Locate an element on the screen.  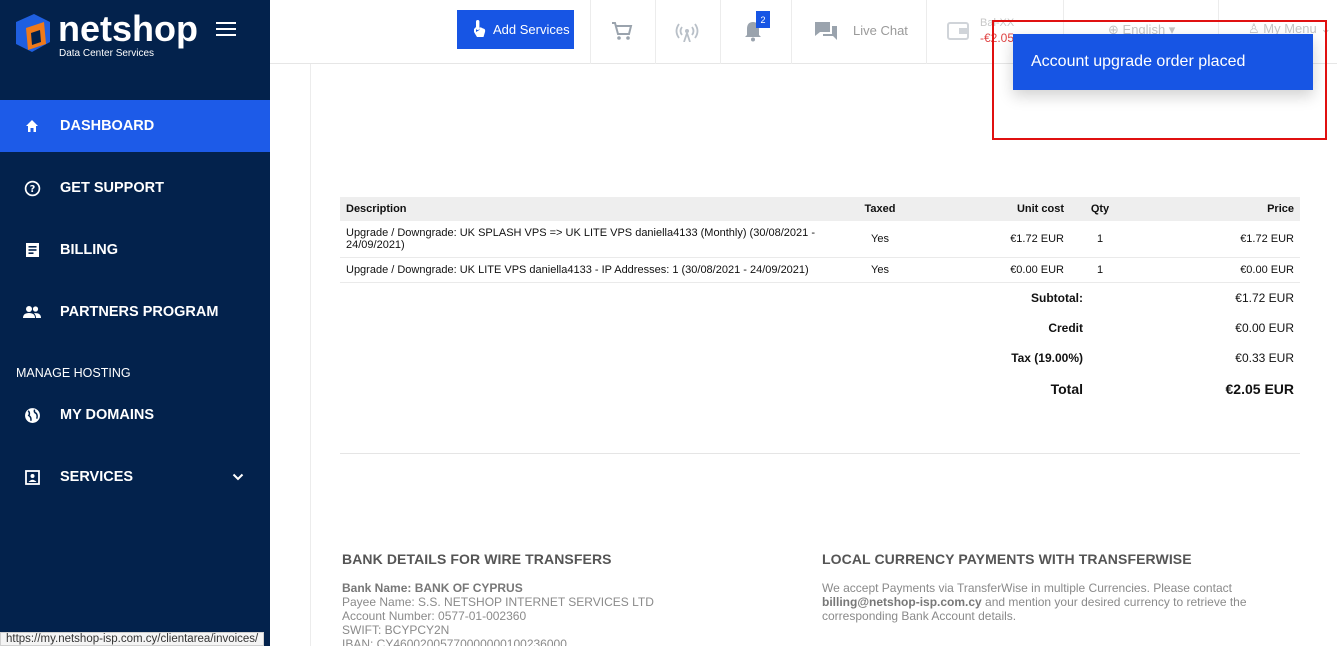
brand-tagline: Data Center Services is located at coordinates (107, 53).